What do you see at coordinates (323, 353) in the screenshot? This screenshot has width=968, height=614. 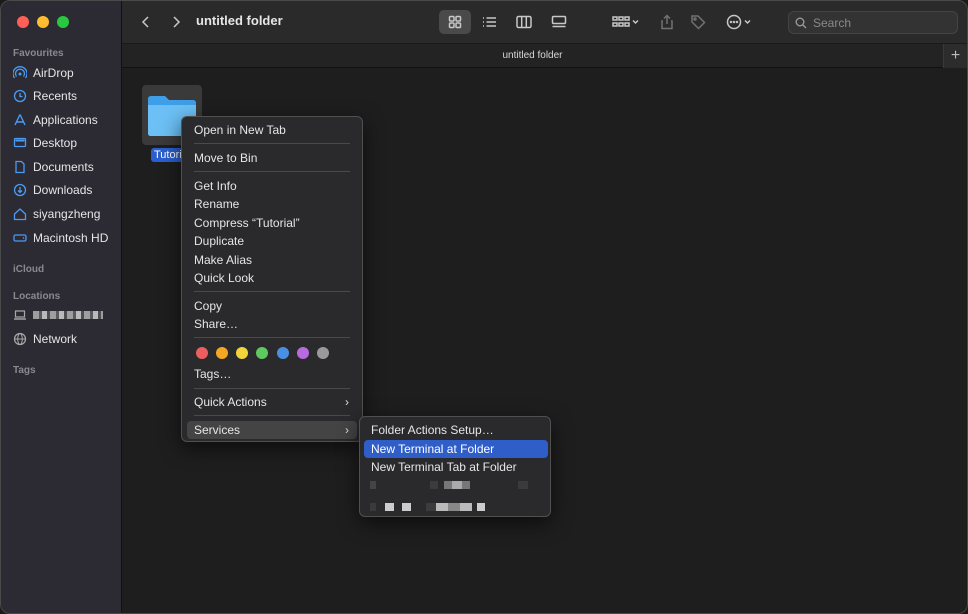 I see `tag-color-grey` at bounding box center [323, 353].